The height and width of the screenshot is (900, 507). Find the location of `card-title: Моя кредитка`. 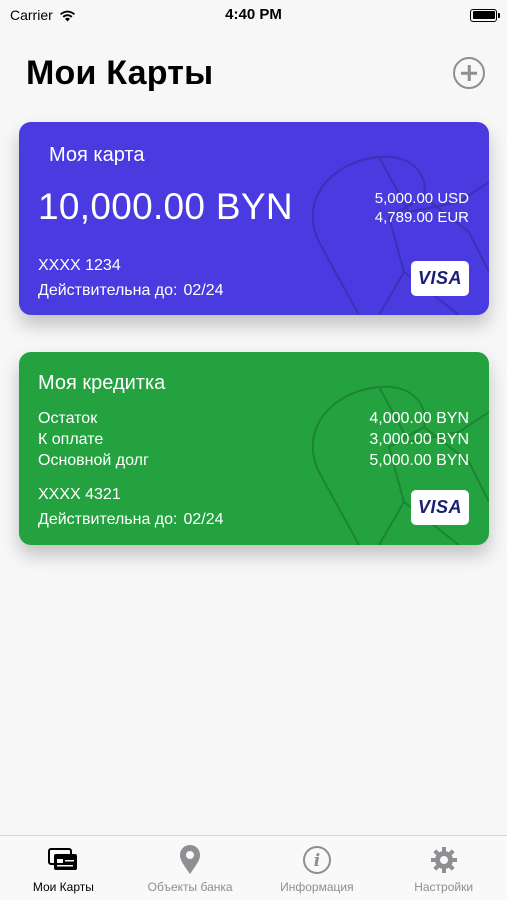

card-title: Моя кредитка is located at coordinates (102, 383).